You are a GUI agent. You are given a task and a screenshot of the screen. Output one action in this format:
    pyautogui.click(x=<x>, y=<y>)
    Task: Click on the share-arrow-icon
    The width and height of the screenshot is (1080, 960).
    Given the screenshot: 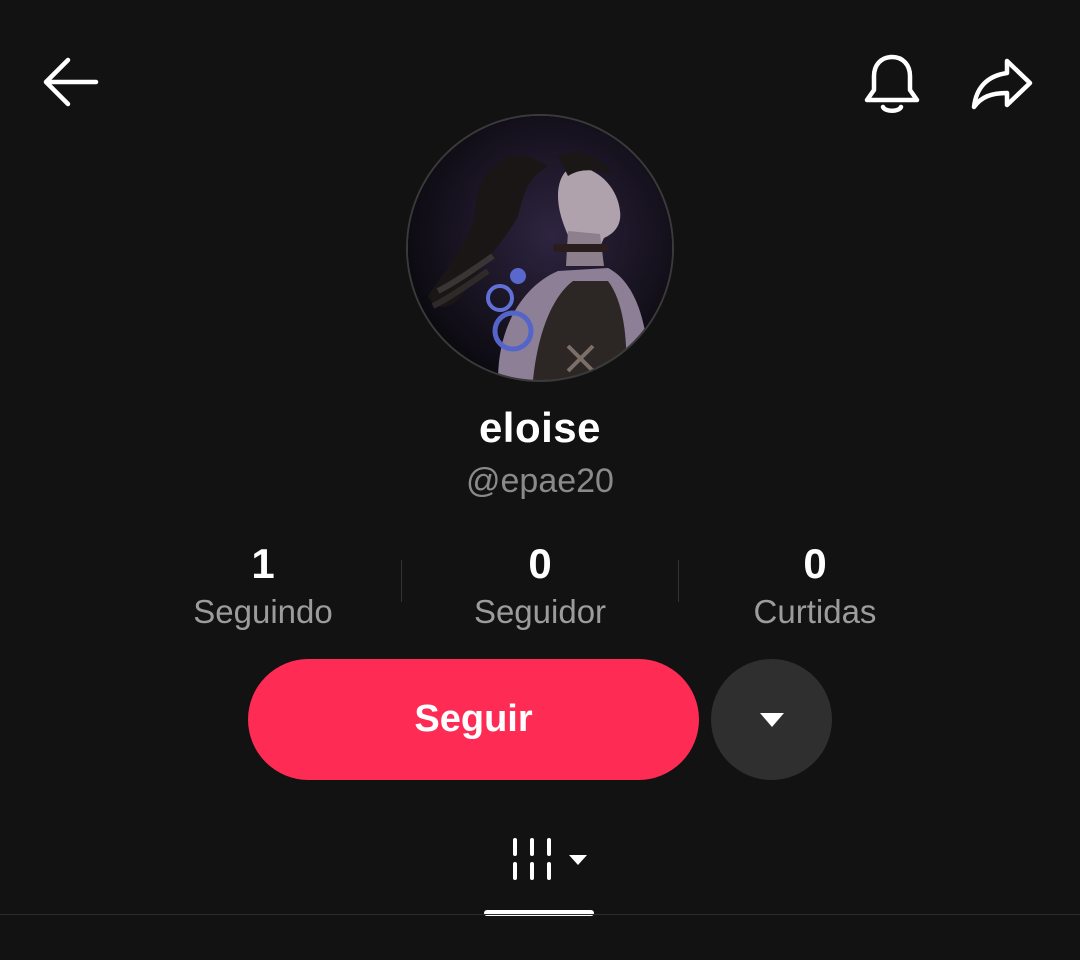 What is the action you would take?
    pyautogui.click(x=1002, y=84)
    